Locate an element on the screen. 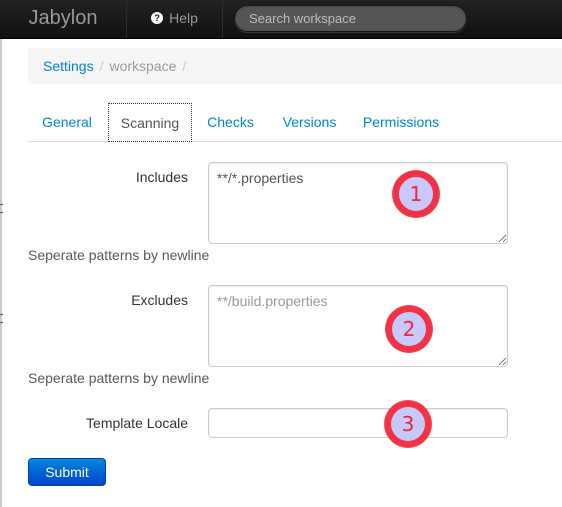 Image resolution: width=562 pixels, height=507 pixels. template-locale-input is located at coordinates (358, 423).